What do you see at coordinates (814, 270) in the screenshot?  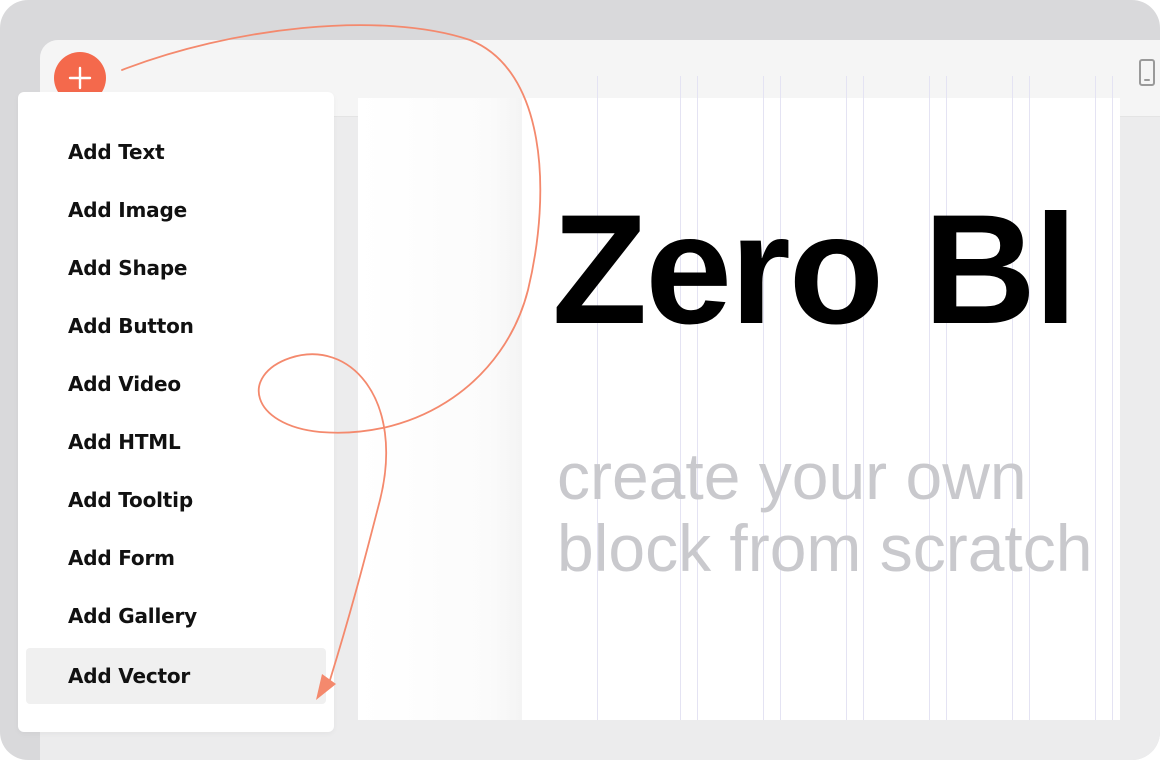 I see `canvas-title-text: Zero Bl` at bounding box center [814, 270].